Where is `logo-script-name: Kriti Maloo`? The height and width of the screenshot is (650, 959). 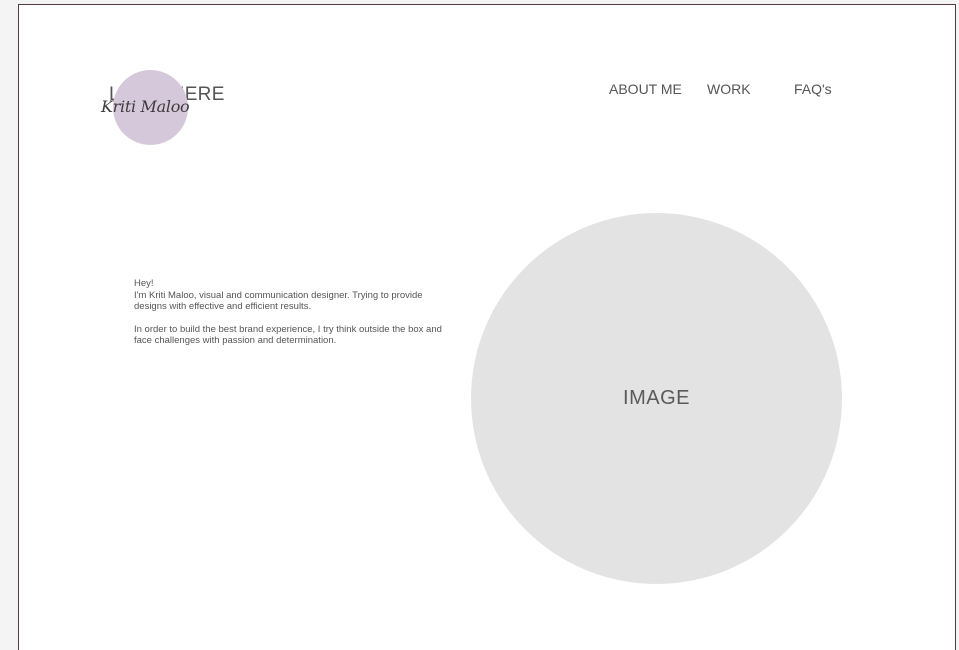 logo-script-name: Kriti Maloo is located at coordinates (145, 106).